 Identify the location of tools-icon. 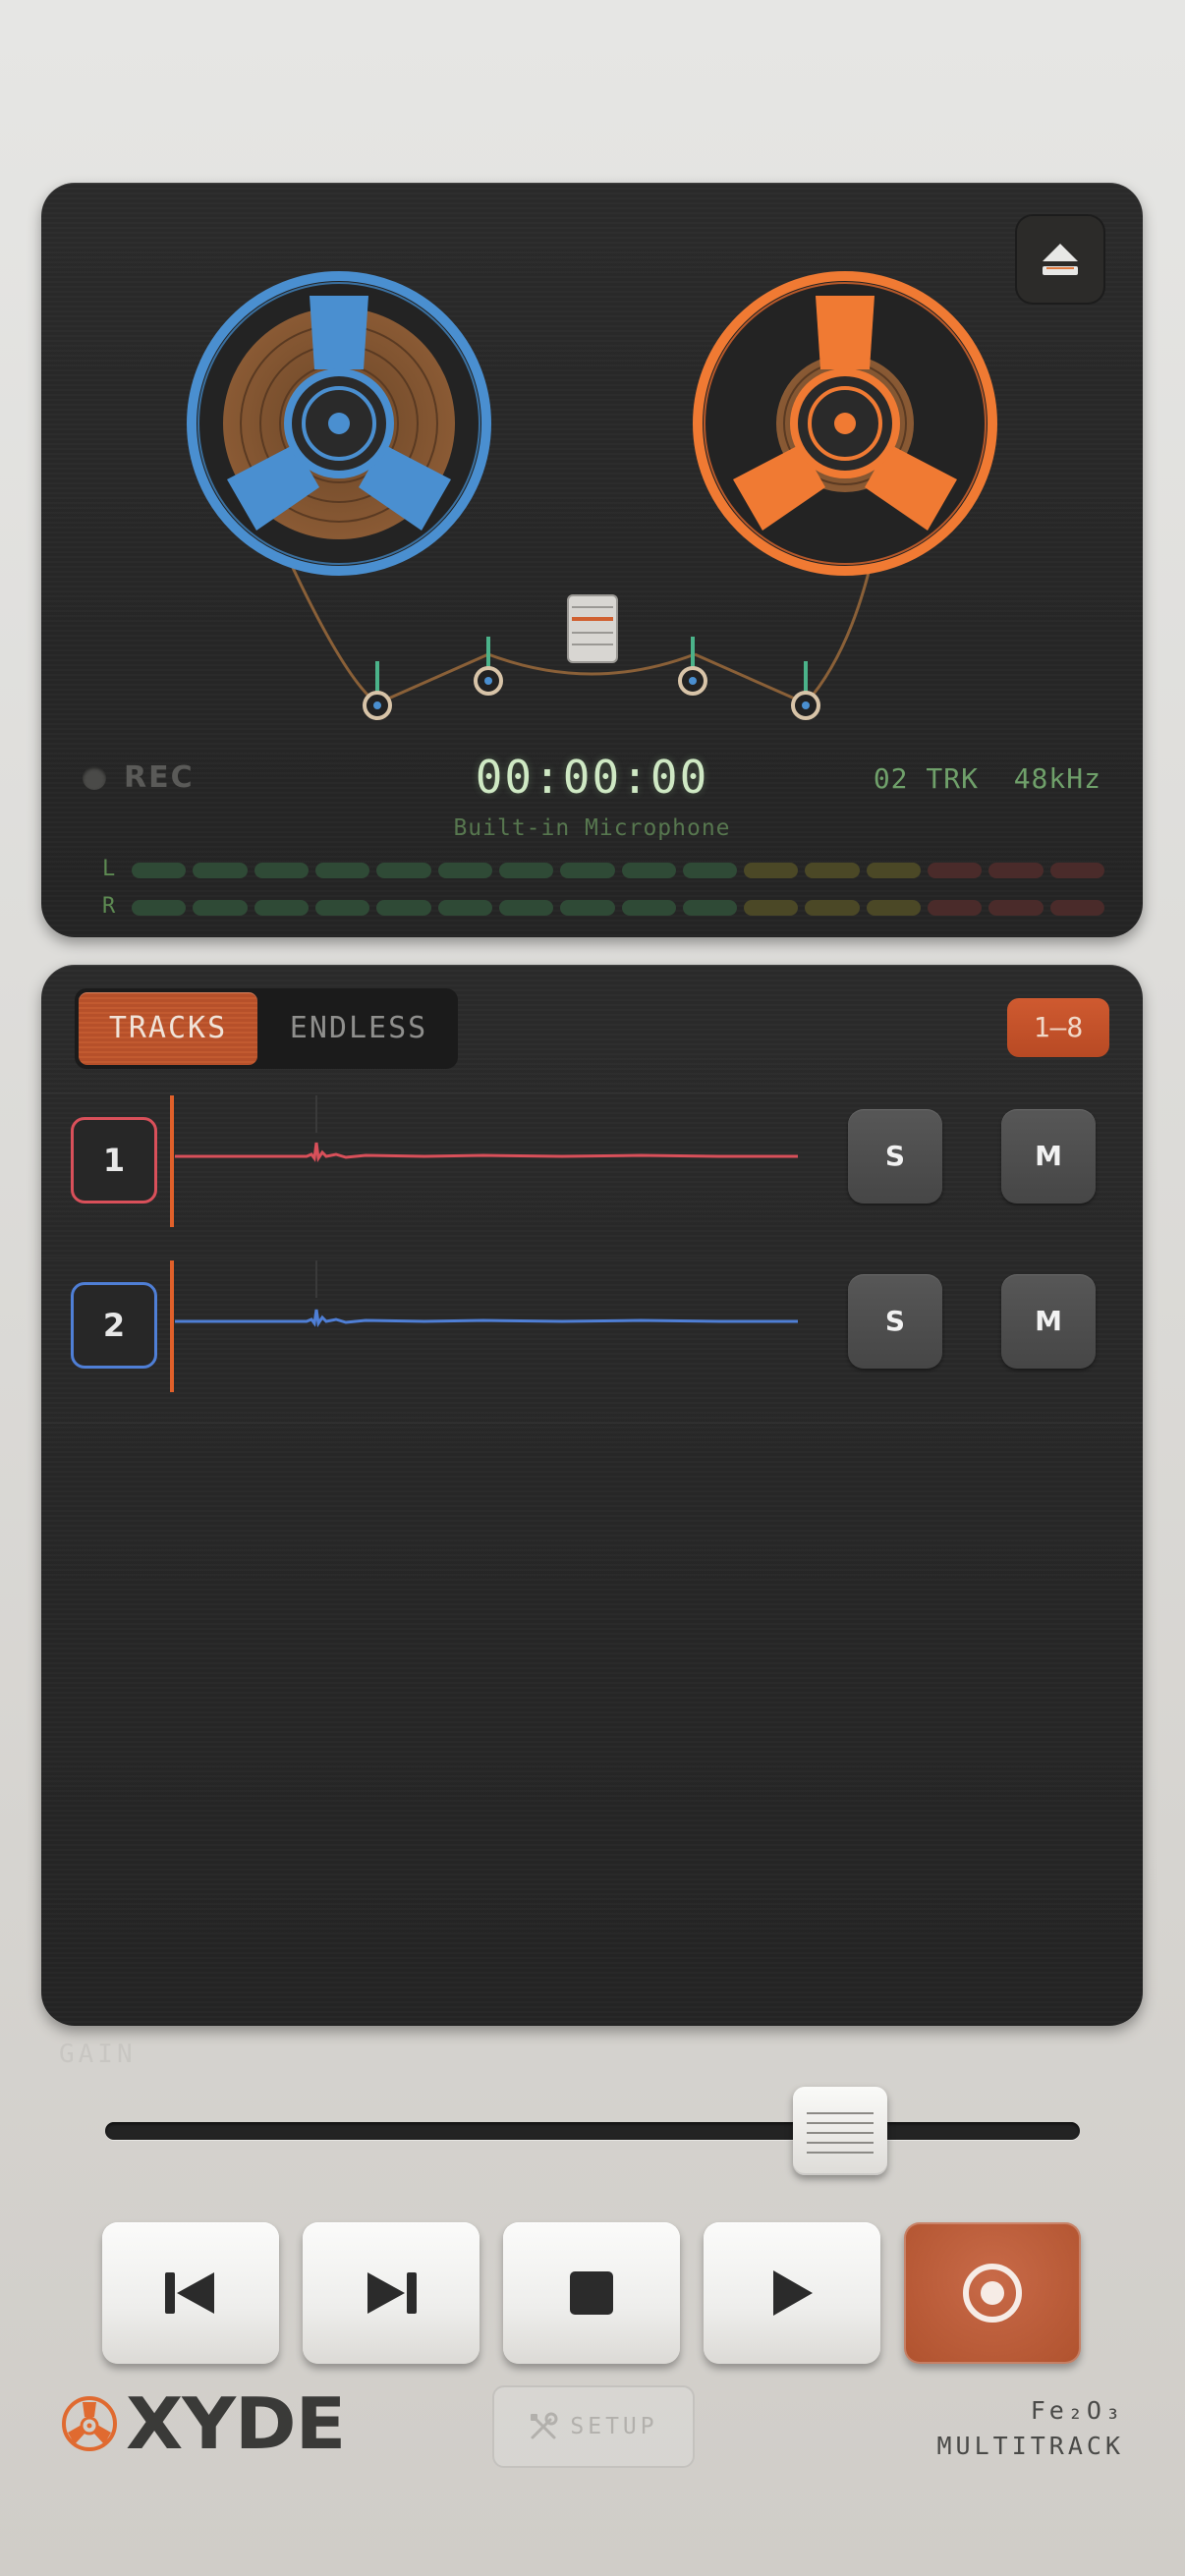
(544, 2425).